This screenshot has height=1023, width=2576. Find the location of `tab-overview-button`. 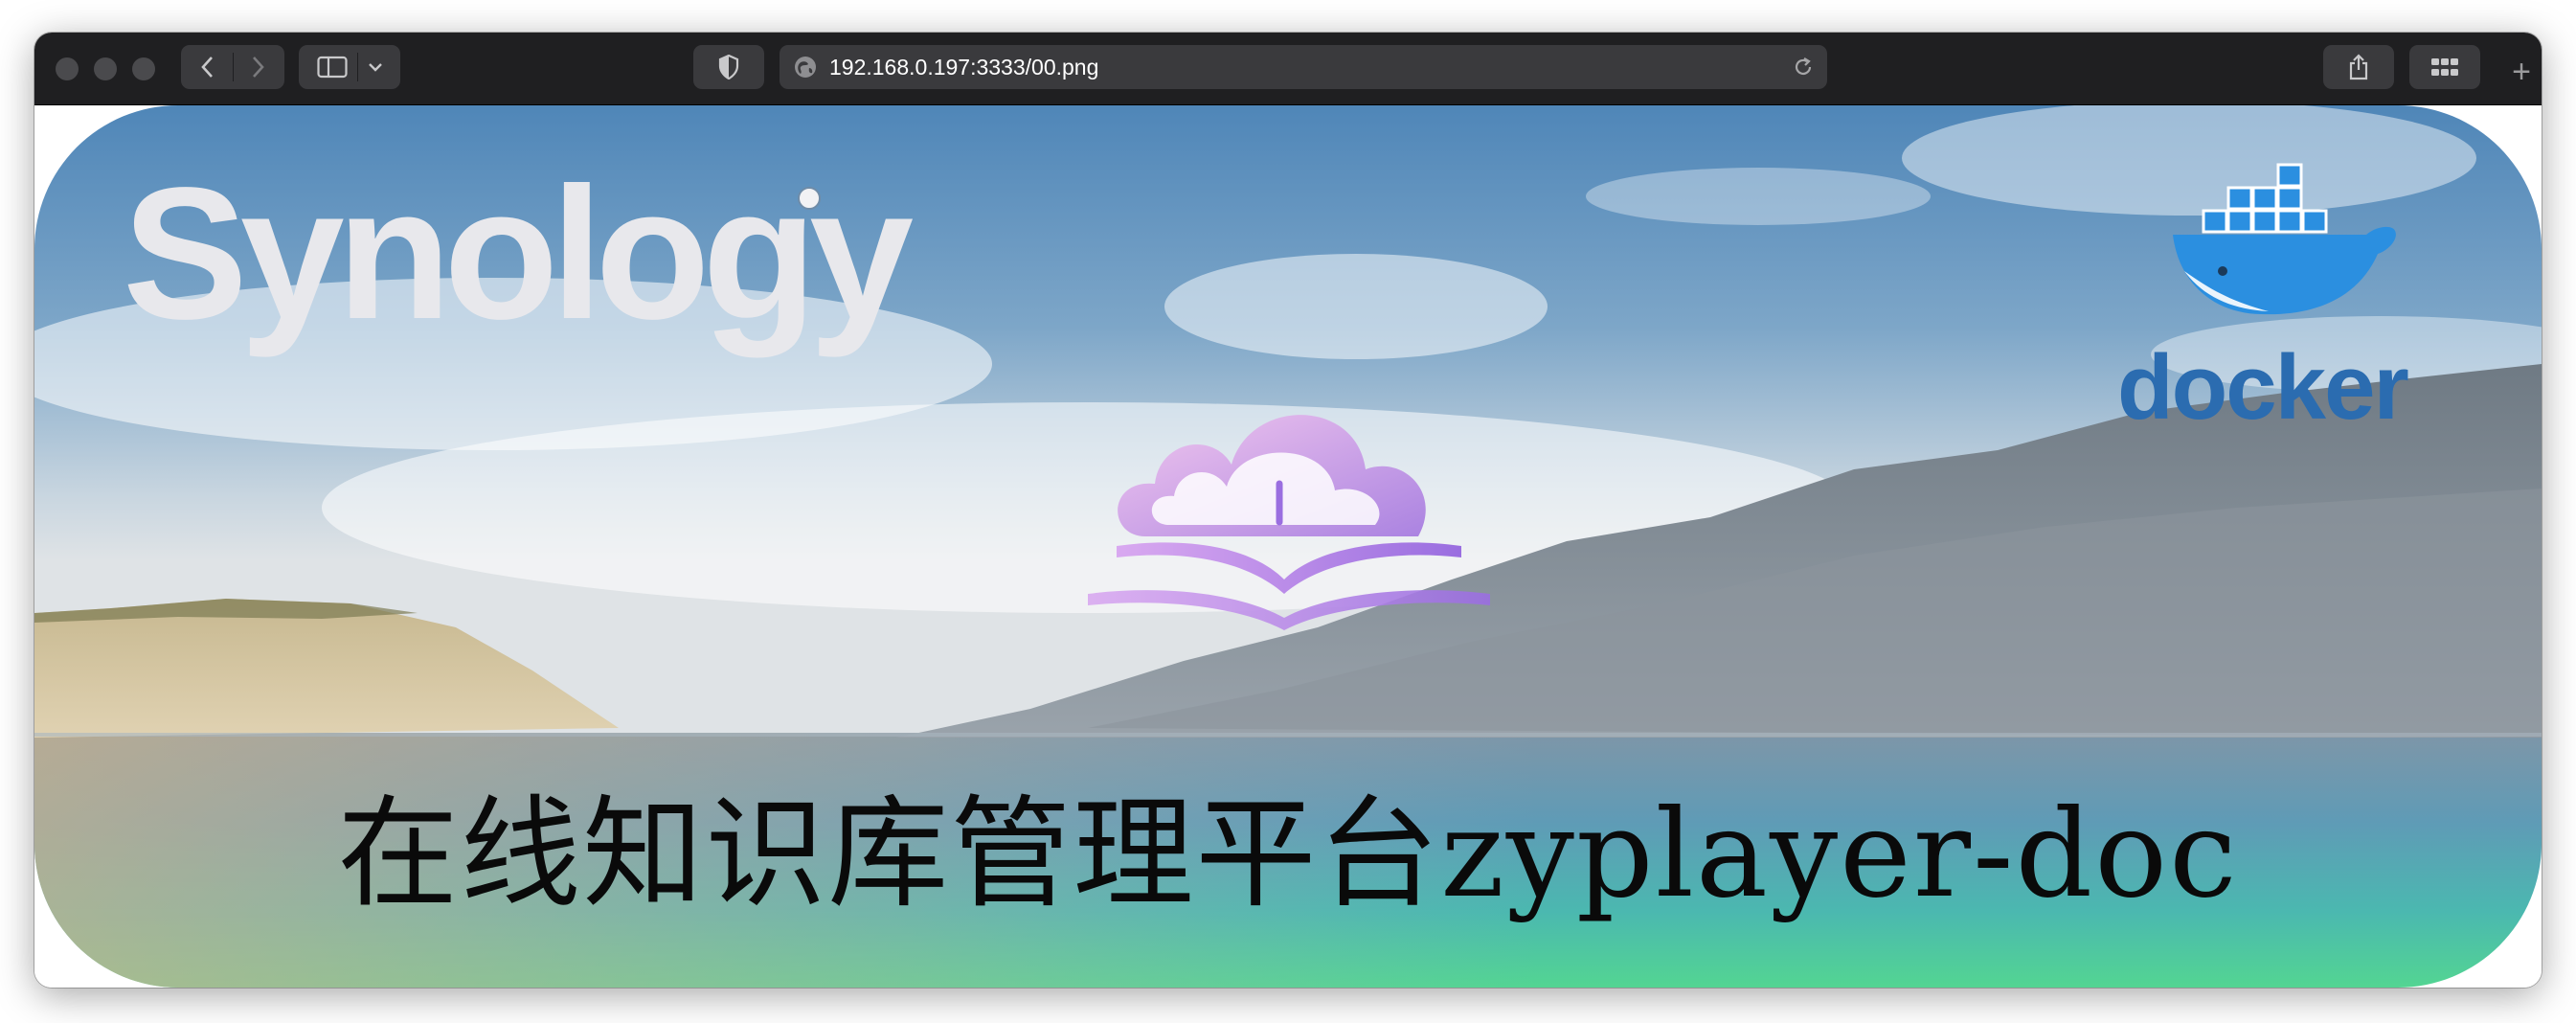

tab-overview-button is located at coordinates (2444, 67).